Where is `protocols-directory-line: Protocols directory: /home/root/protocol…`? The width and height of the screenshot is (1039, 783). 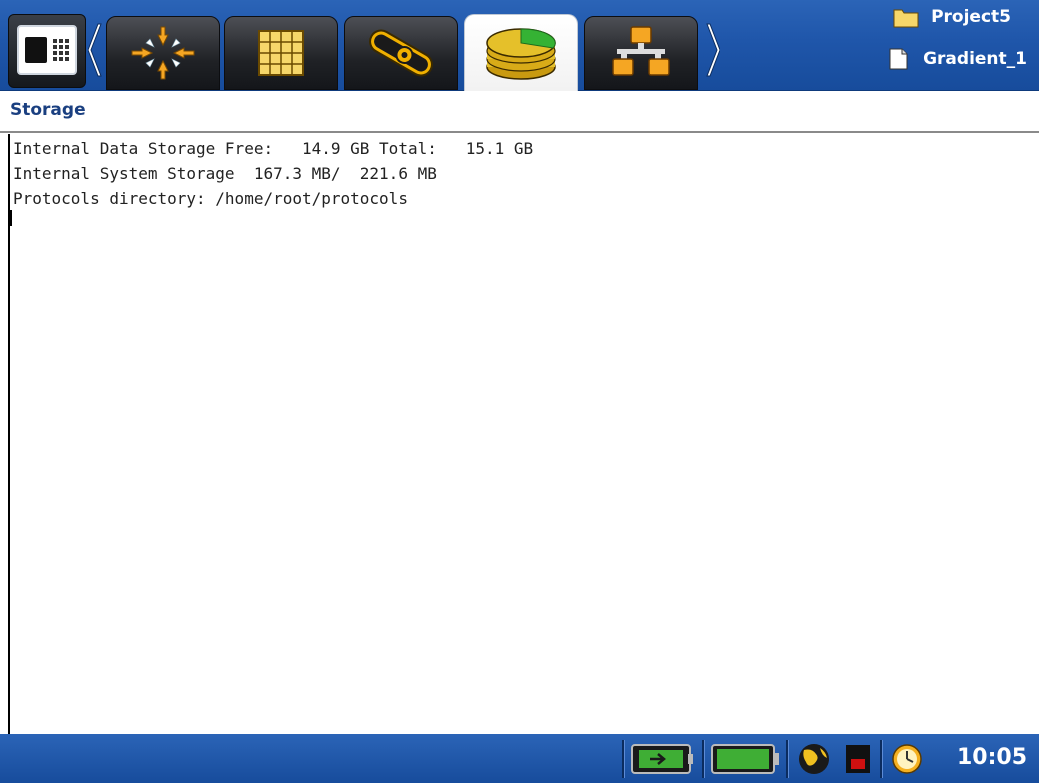
protocols-directory-line: Protocols directory: /home/root/protocol… is located at coordinates (210, 198).